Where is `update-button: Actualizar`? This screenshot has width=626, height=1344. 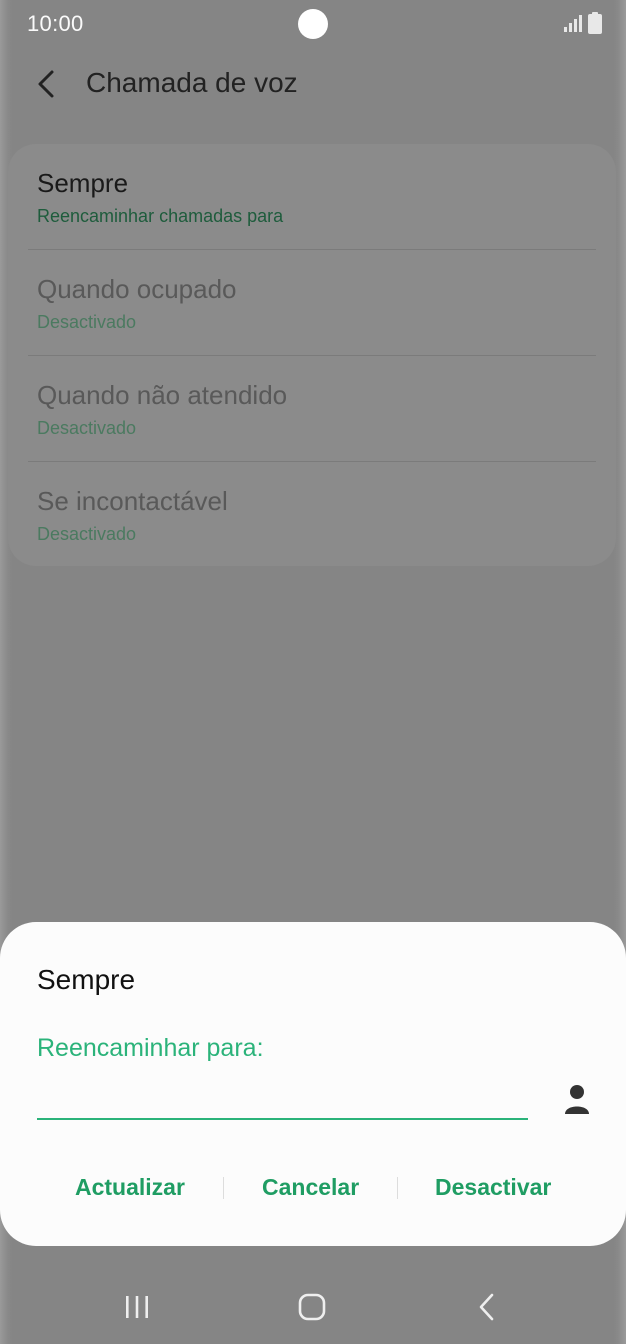
update-button: Actualizar is located at coordinates (130, 1187).